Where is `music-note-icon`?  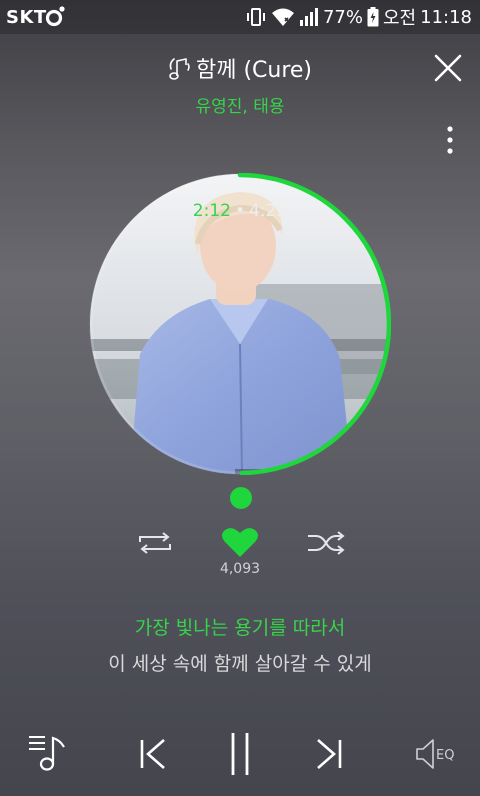
music-note-icon is located at coordinates (179, 69).